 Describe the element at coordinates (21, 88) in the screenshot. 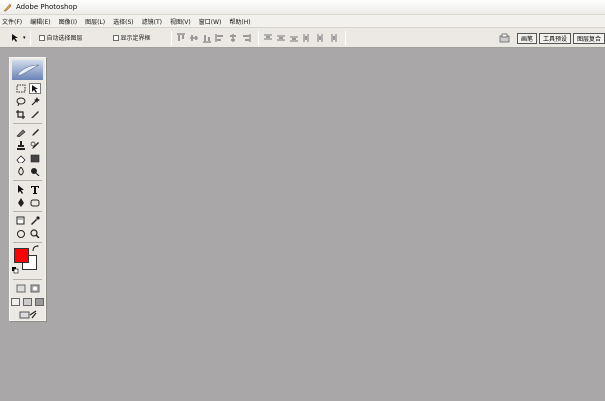

I see `marquee-tool-icon` at that location.